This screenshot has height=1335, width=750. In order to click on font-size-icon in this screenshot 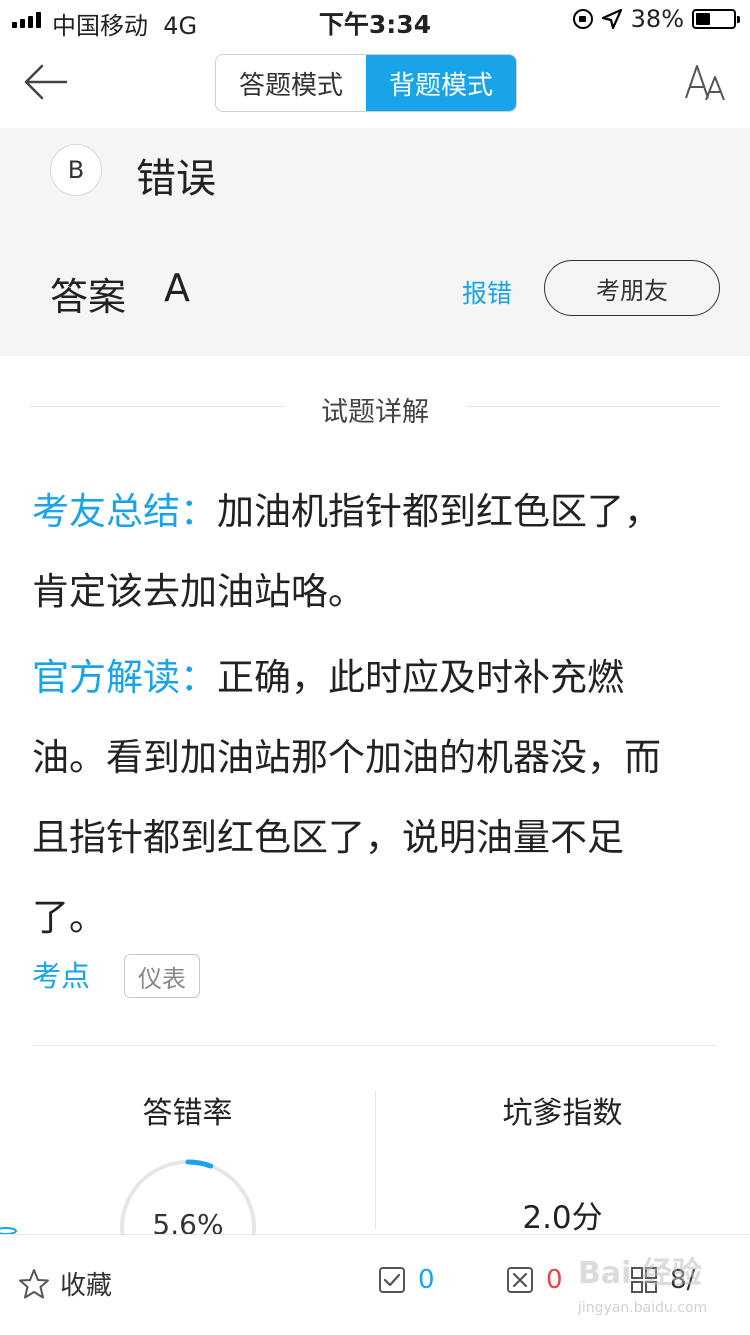, I will do `click(706, 82)`.